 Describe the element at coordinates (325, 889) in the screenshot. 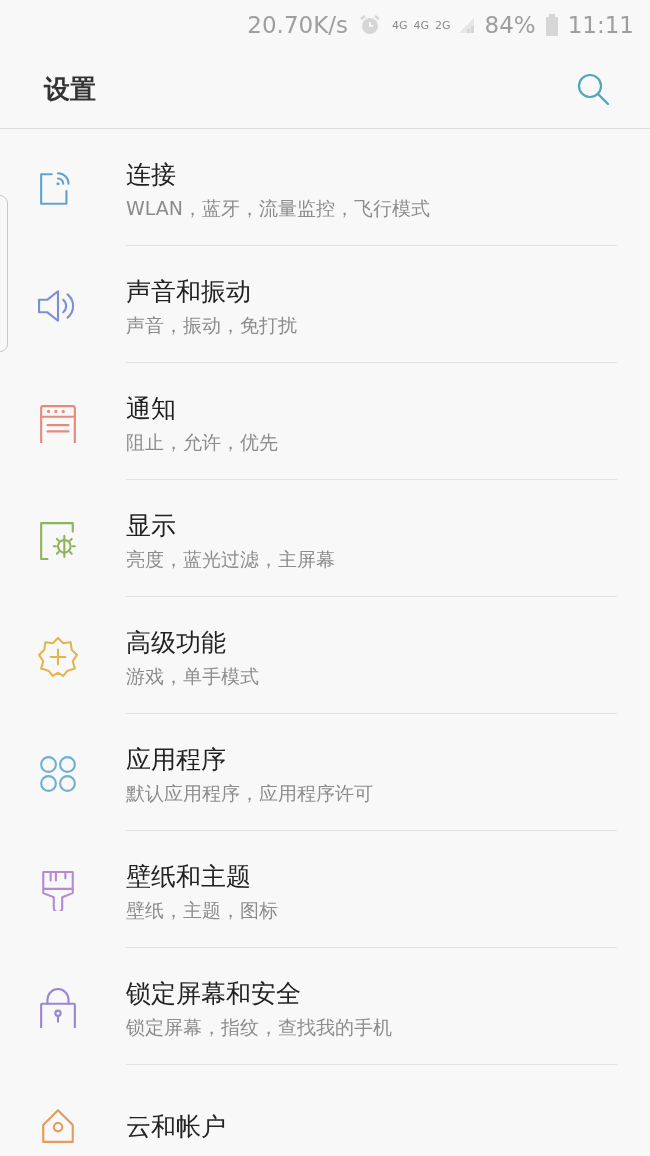

I see `settings-item: 壁纸和主题 壁纸，主题，图标` at that location.